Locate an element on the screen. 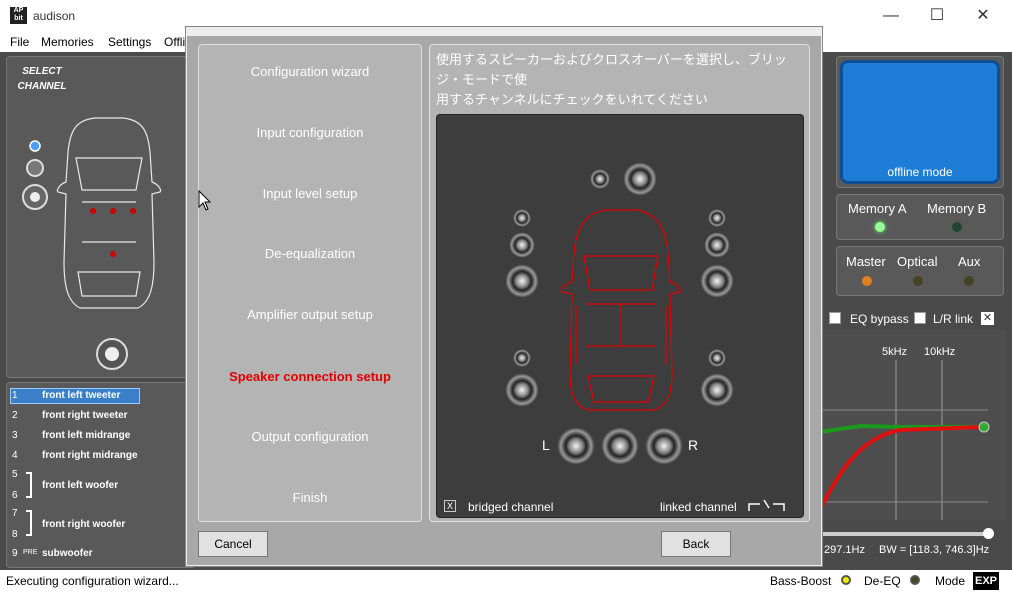 The image size is (1012, 592). master-led is located at coordinates (867, 281).